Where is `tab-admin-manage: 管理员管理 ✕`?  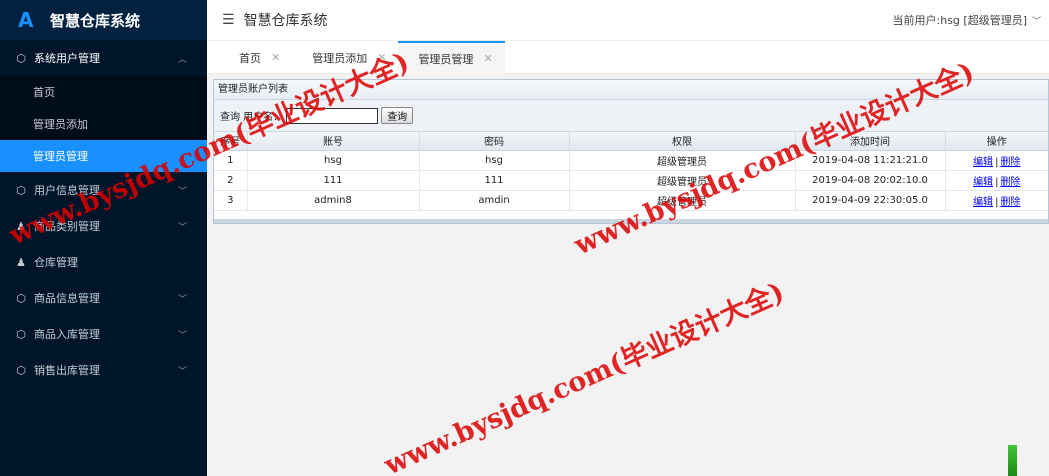
tab-admin-manage: 管理员管理 ✕ is located at coordinates (451, 57).